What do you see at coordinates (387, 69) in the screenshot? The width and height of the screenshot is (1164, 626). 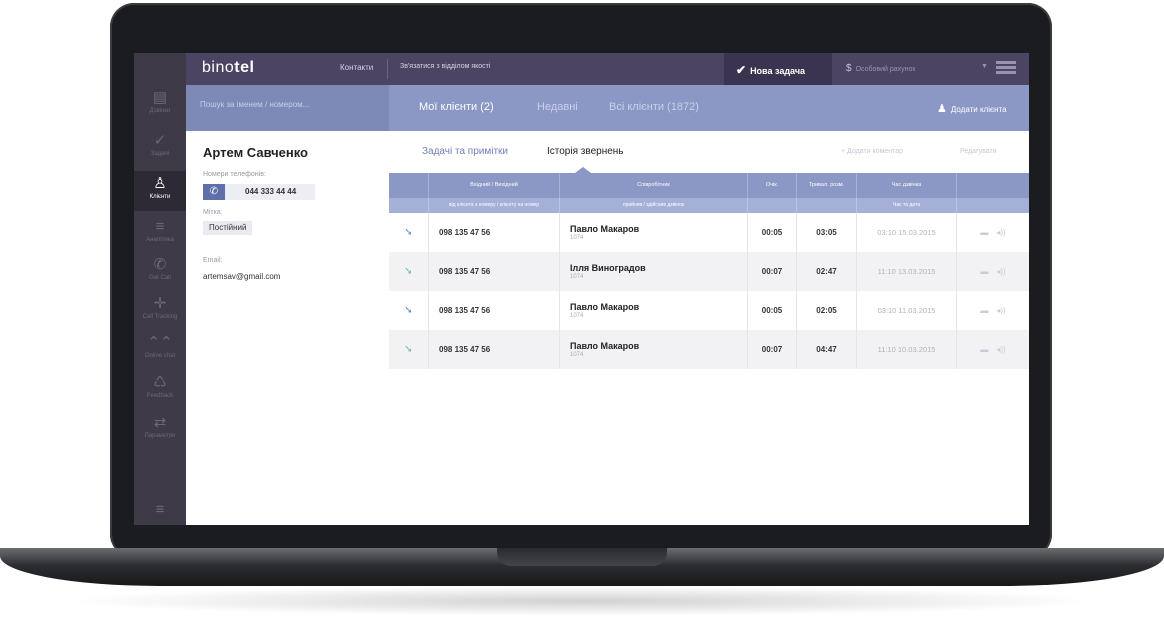 I see `divider` at bounding box center [387, 69].